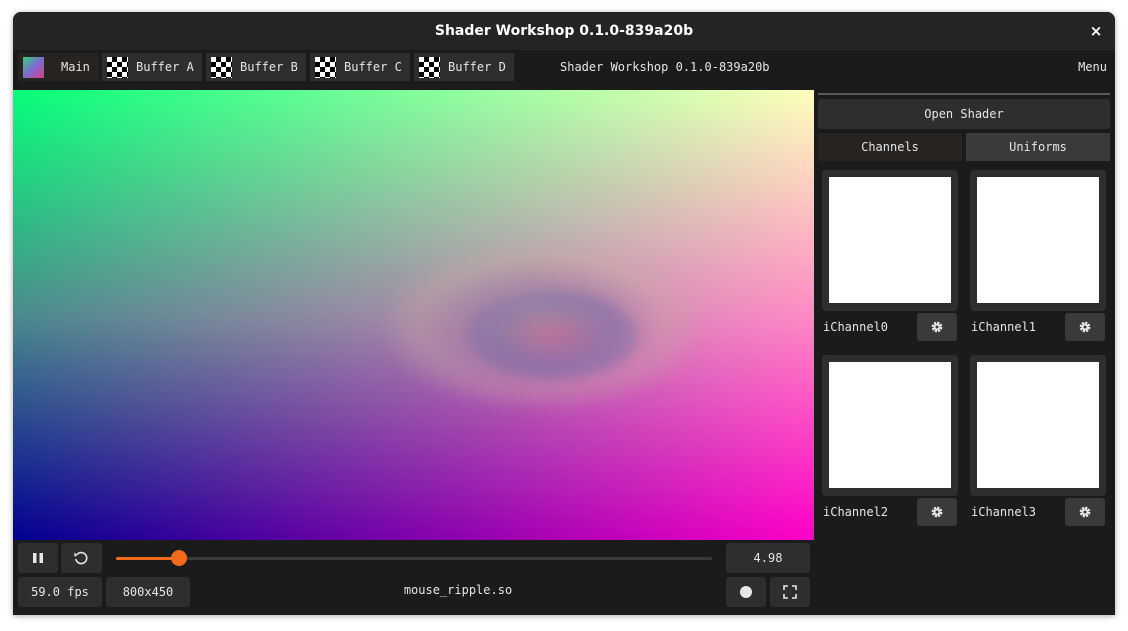 Image resolution: width=1128 pixels, height=631 pixels. What do you see at coordinates (60, 592) in the screenshot?
I see `fps-display: 59.0 fps` at bounding box center [60, 592].